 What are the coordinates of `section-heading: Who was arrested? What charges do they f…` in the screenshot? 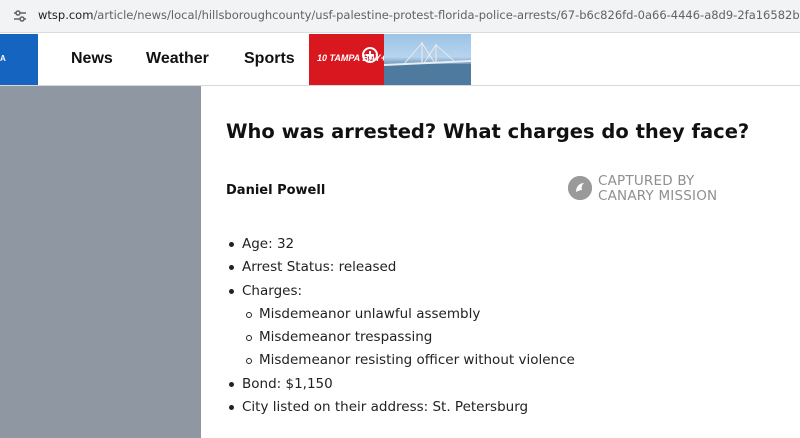 It's located at (488, 131).